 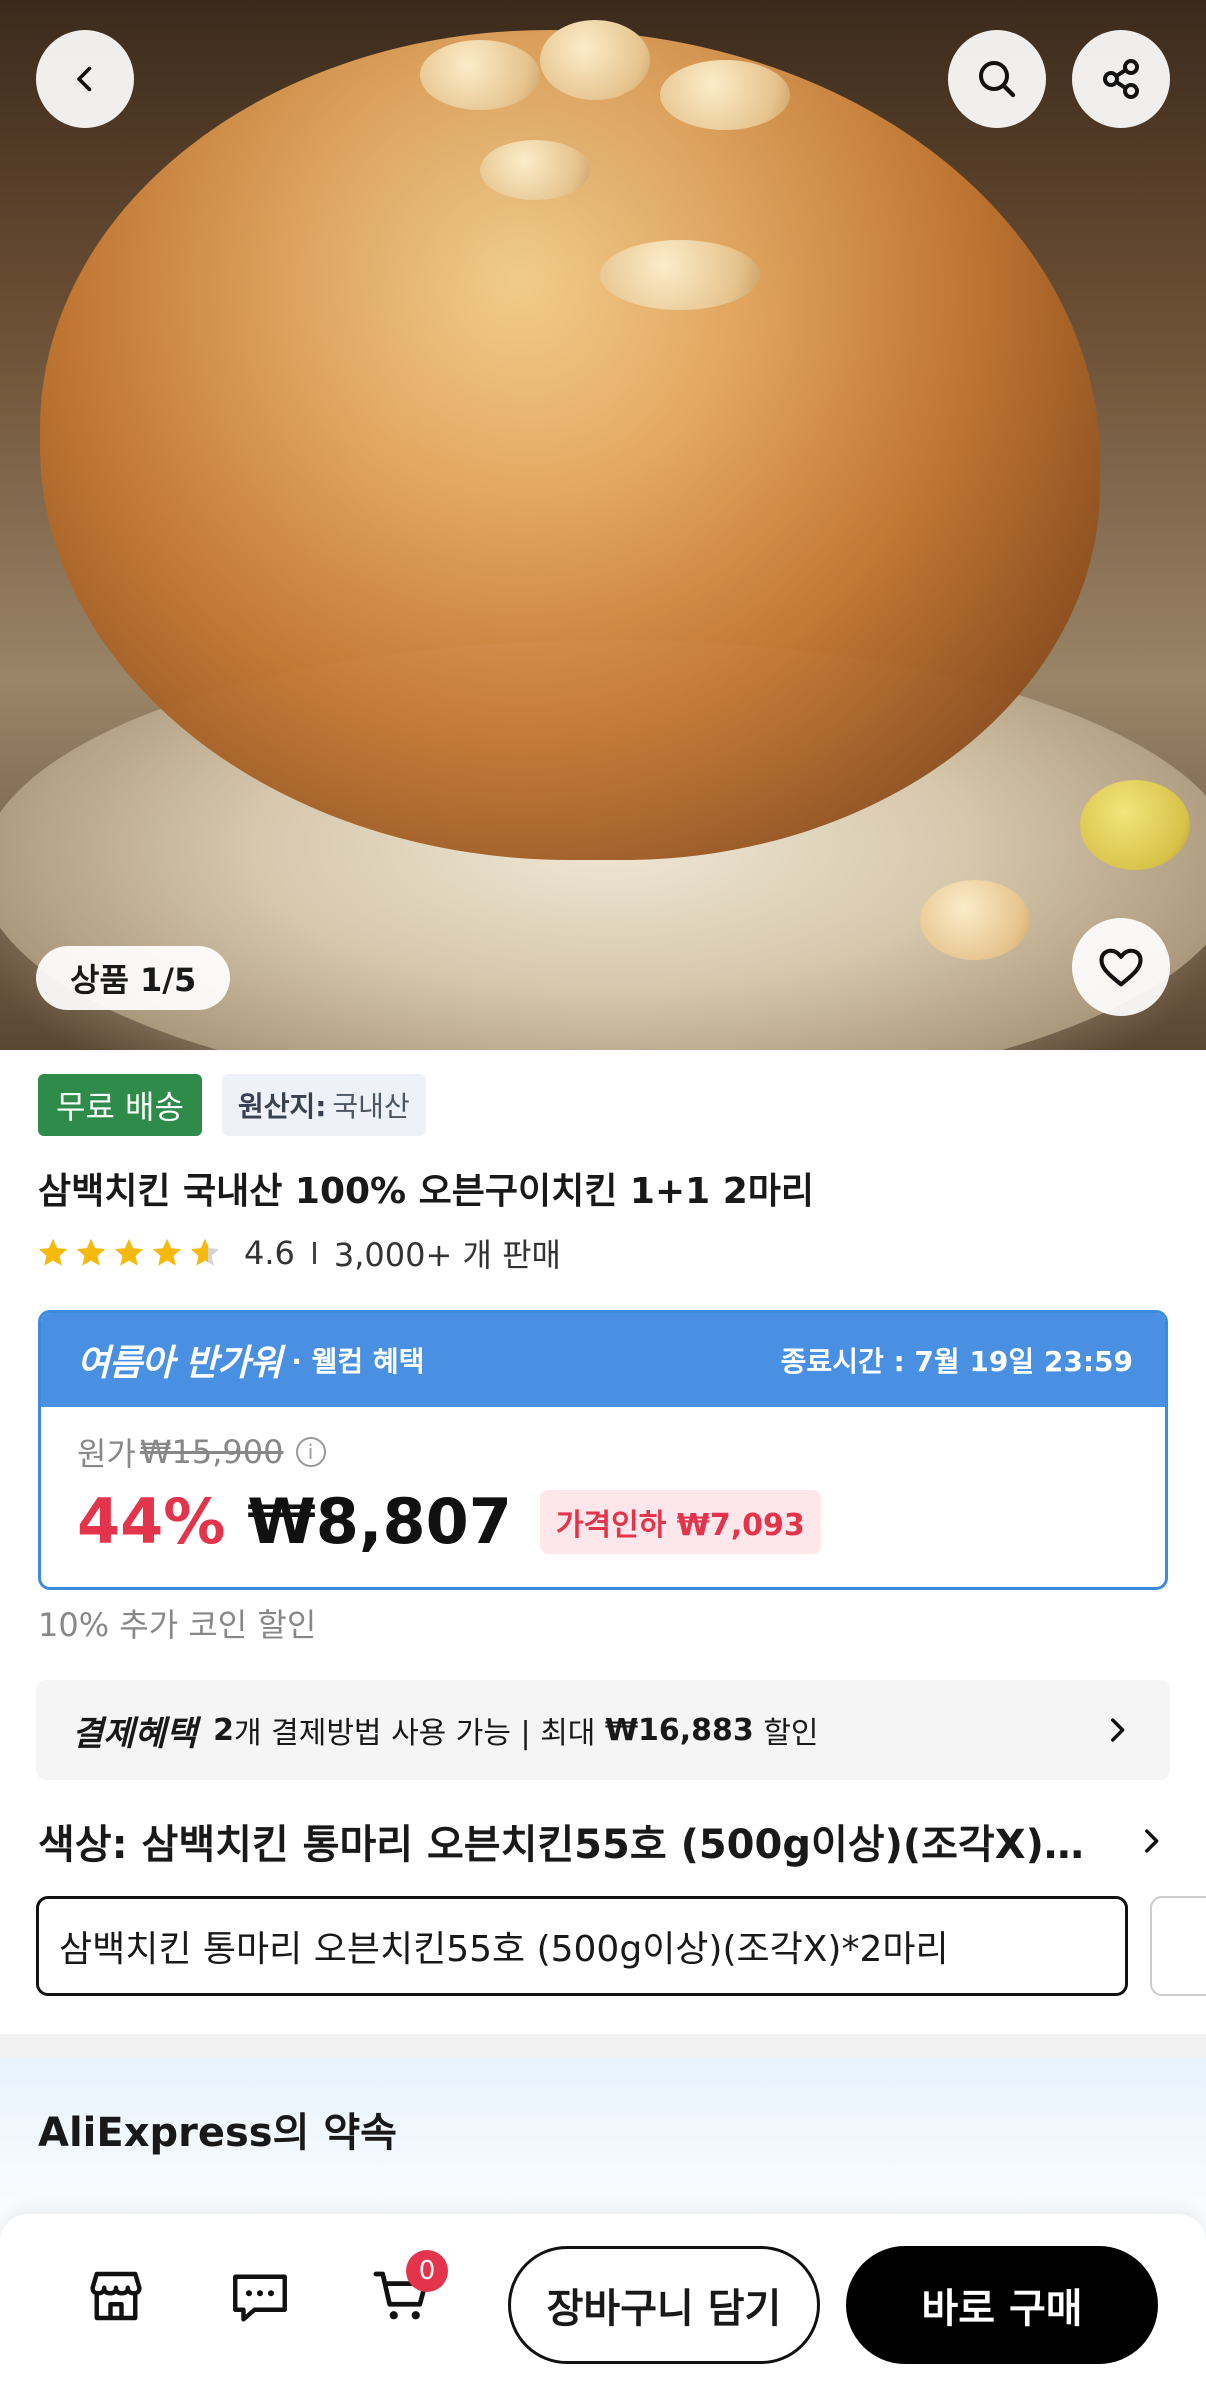 What do you see at coordinates (1002, 2305) in the screenshot?
I see `buy-now-button: 바로 구매` at bounding box center [1002, 2305].